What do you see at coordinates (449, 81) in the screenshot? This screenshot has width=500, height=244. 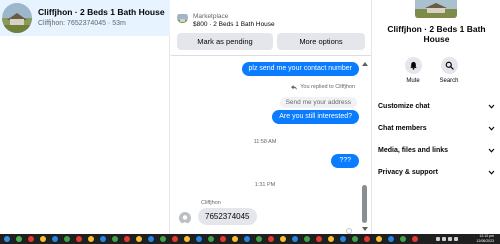 I see `search-label: Search` at bounding box center [449, 81].